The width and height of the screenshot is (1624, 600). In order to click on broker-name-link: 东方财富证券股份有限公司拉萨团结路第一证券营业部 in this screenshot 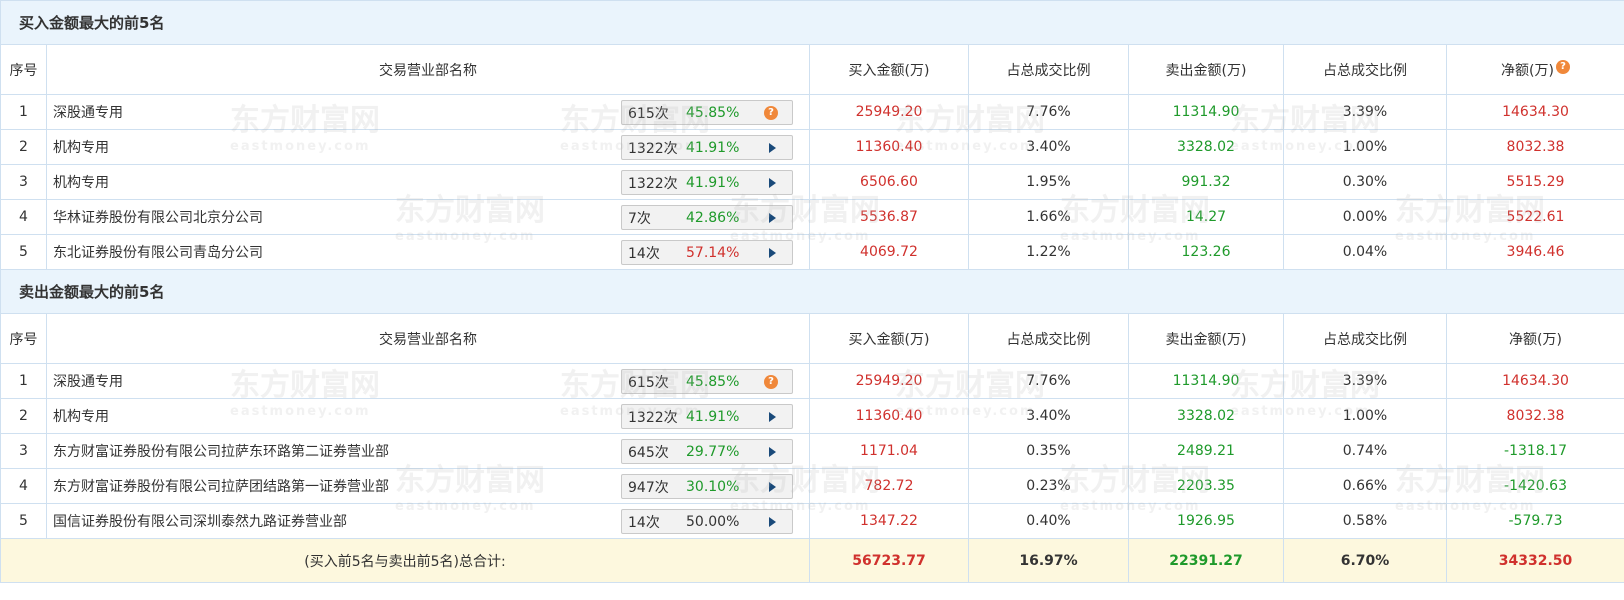, I will do `click(221, 486)`.